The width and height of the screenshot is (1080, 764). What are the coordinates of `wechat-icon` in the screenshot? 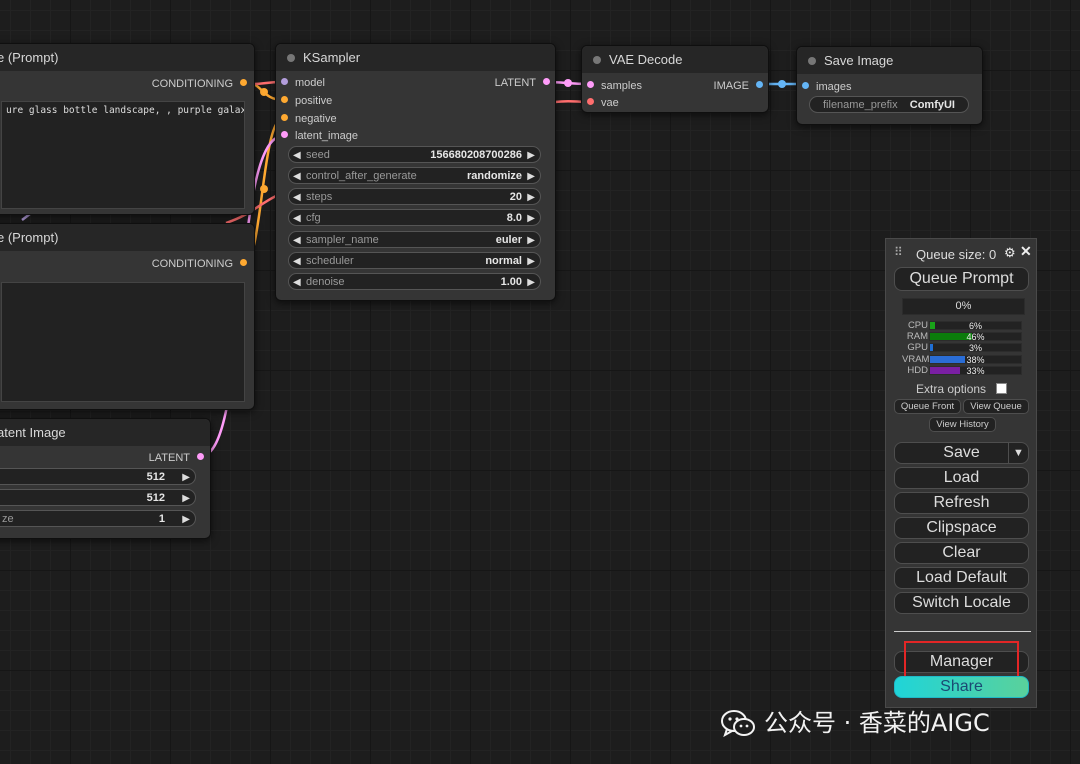 It's located at (738, 724).